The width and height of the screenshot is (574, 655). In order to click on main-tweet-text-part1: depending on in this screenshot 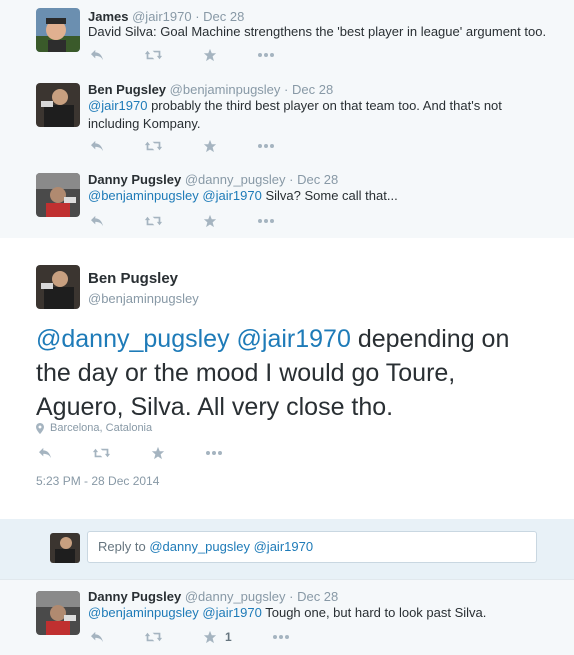, I will do `click(433, 339)`.